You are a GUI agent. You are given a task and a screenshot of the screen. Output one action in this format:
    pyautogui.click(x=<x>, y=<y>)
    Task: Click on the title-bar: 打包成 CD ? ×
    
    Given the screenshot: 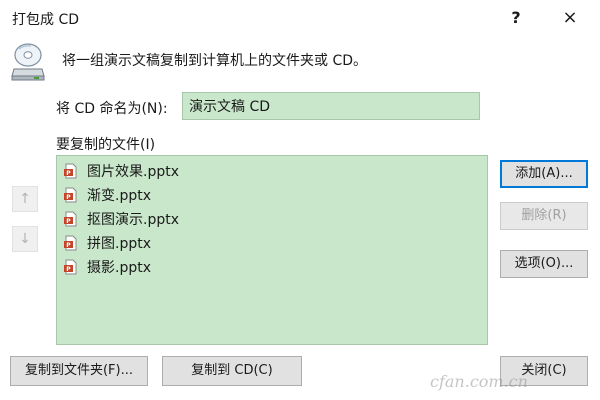 What is the action you would take?
    pyautogui.click(x=300, y=18)
    